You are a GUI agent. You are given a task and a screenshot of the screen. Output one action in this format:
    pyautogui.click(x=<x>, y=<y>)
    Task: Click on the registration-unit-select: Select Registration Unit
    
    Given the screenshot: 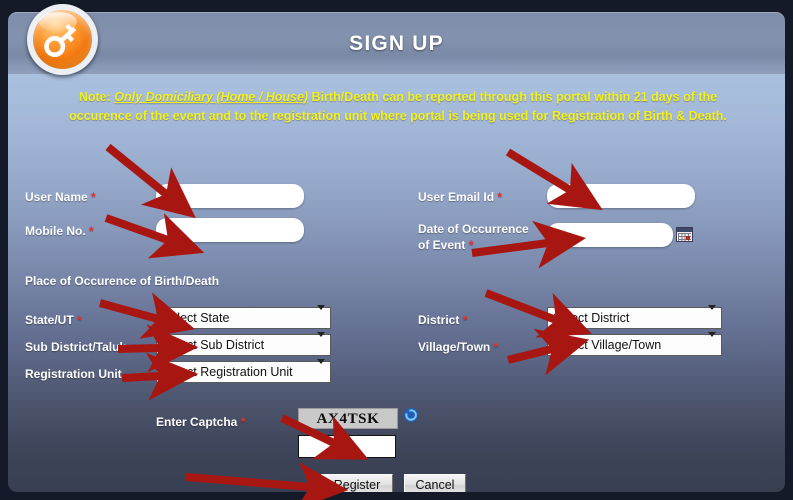 What is the action you would take?
    pyautogui.click(x=243, y=372)
    